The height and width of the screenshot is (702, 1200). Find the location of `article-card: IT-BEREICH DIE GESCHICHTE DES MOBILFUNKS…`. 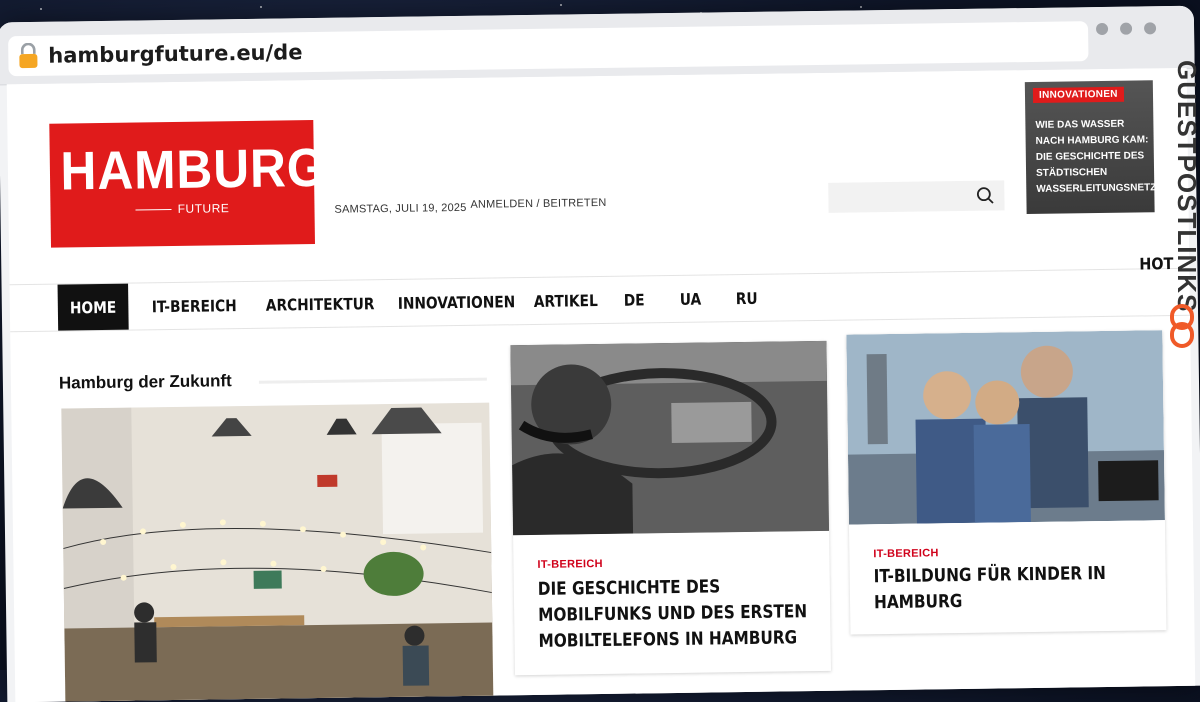

article-card: IT-BEREICH DIE GESCHICHTE DES MOBILFUNKS… is located at coordinates (671, 508).